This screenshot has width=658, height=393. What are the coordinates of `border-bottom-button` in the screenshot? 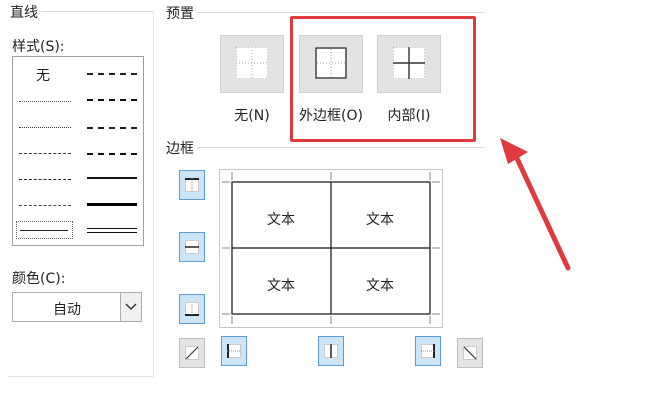 It's located at (192, 309).